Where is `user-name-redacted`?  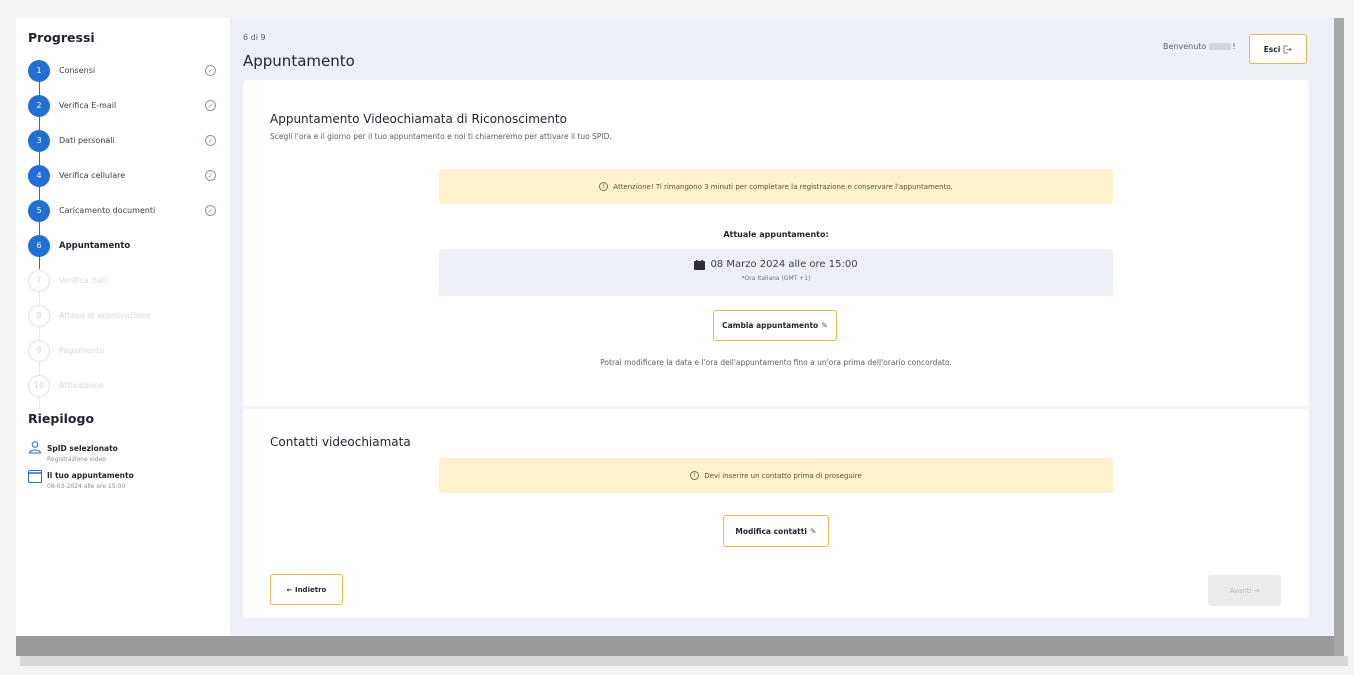 user-name-redacted is located at coordinates (1220, 46).